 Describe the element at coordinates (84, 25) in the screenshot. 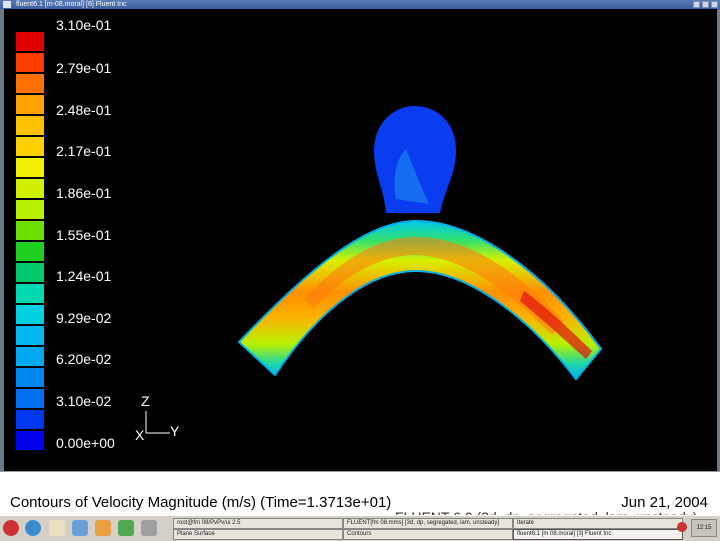

I see `legend-label: 3.10e-01` at that location.